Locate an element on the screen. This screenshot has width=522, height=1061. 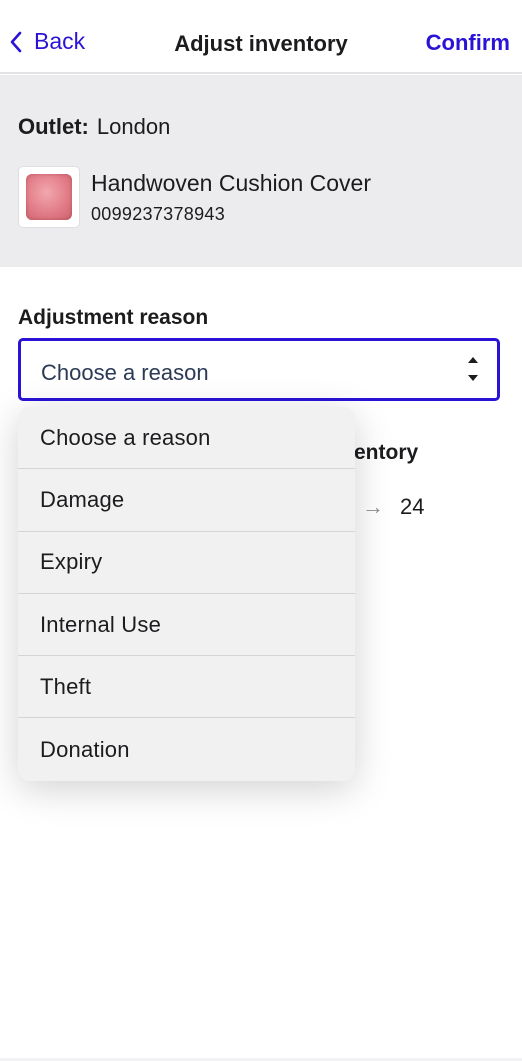
product-sku: 0099237378943 is located at coordinates (158, 214).